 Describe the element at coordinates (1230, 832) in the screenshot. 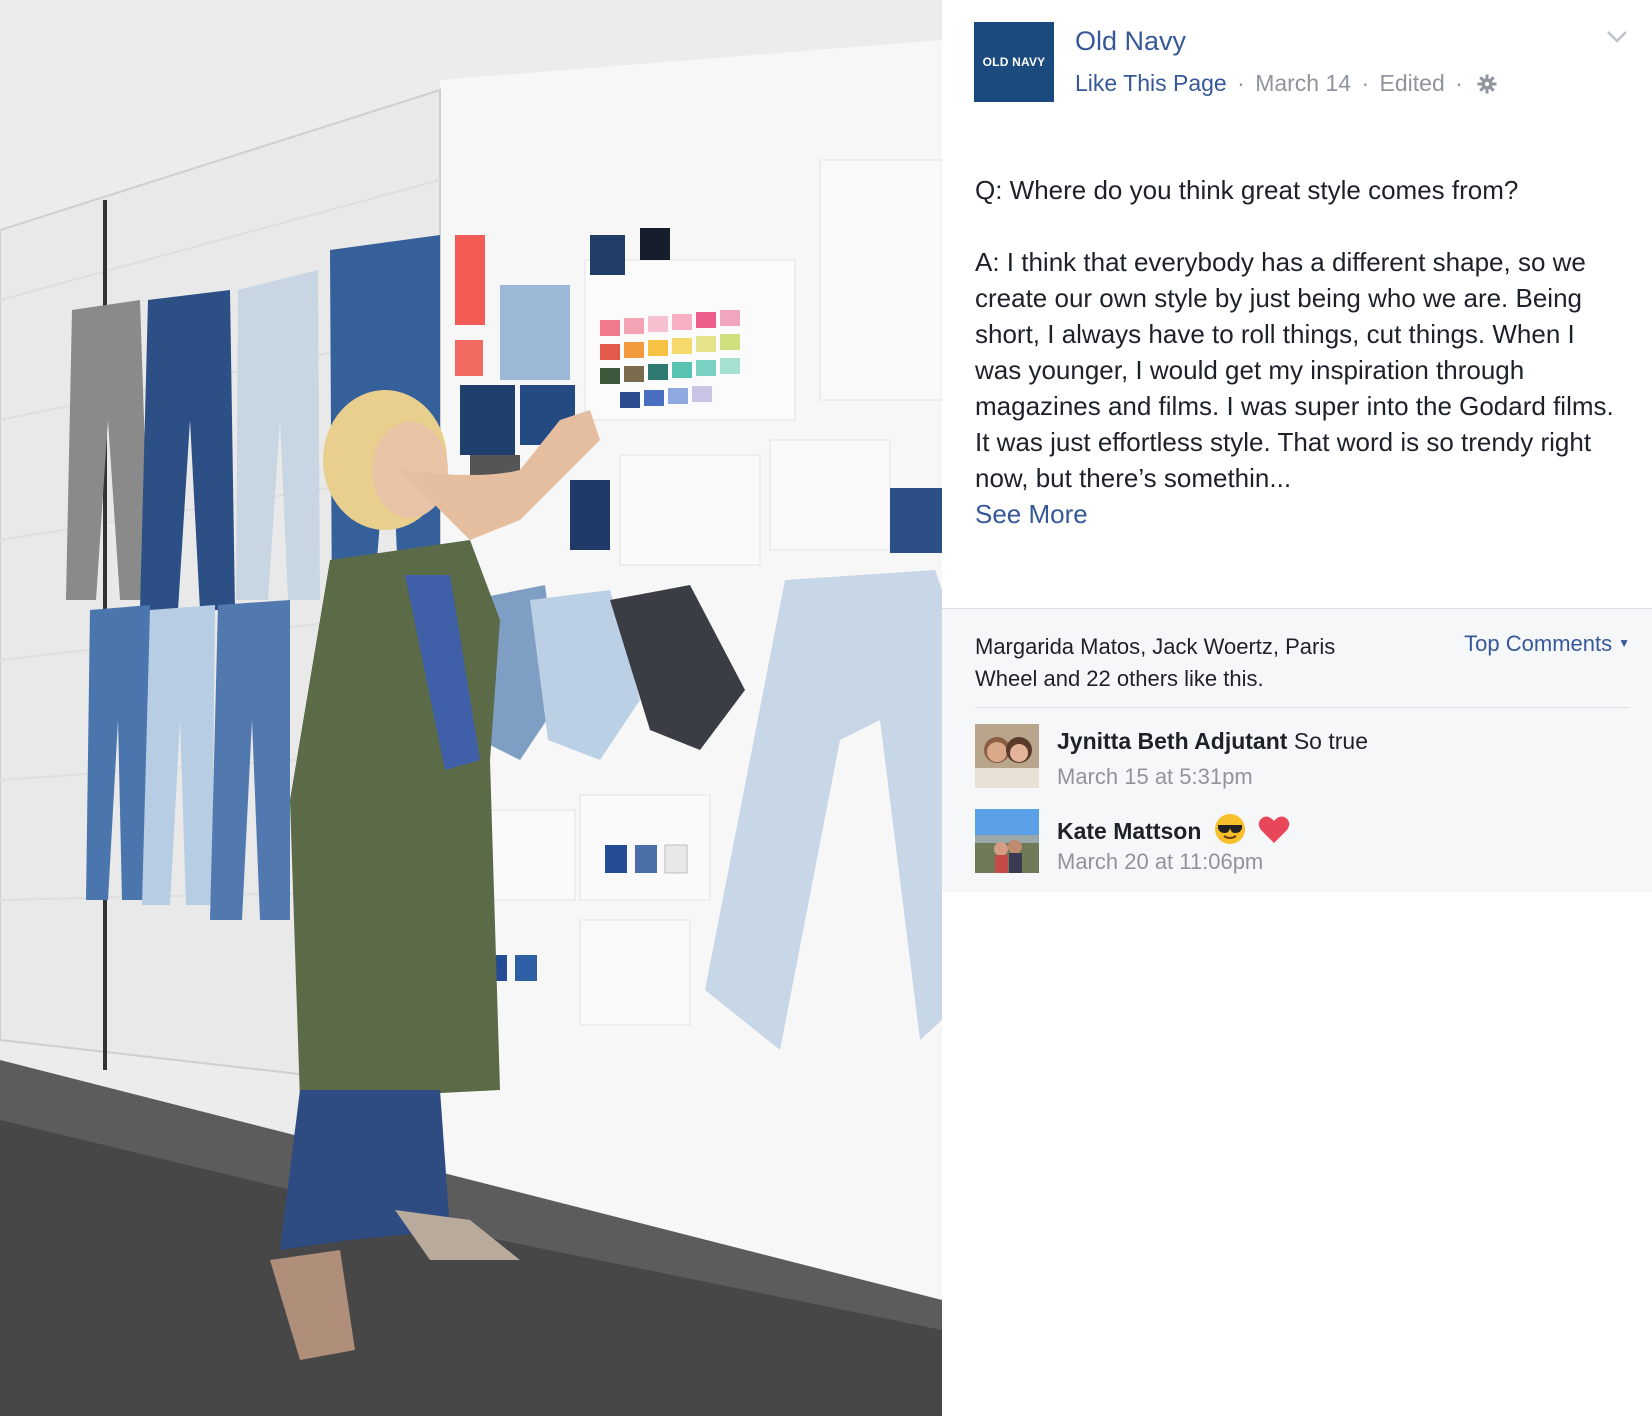

I see `sunglasses-emoji-icon` at that location.